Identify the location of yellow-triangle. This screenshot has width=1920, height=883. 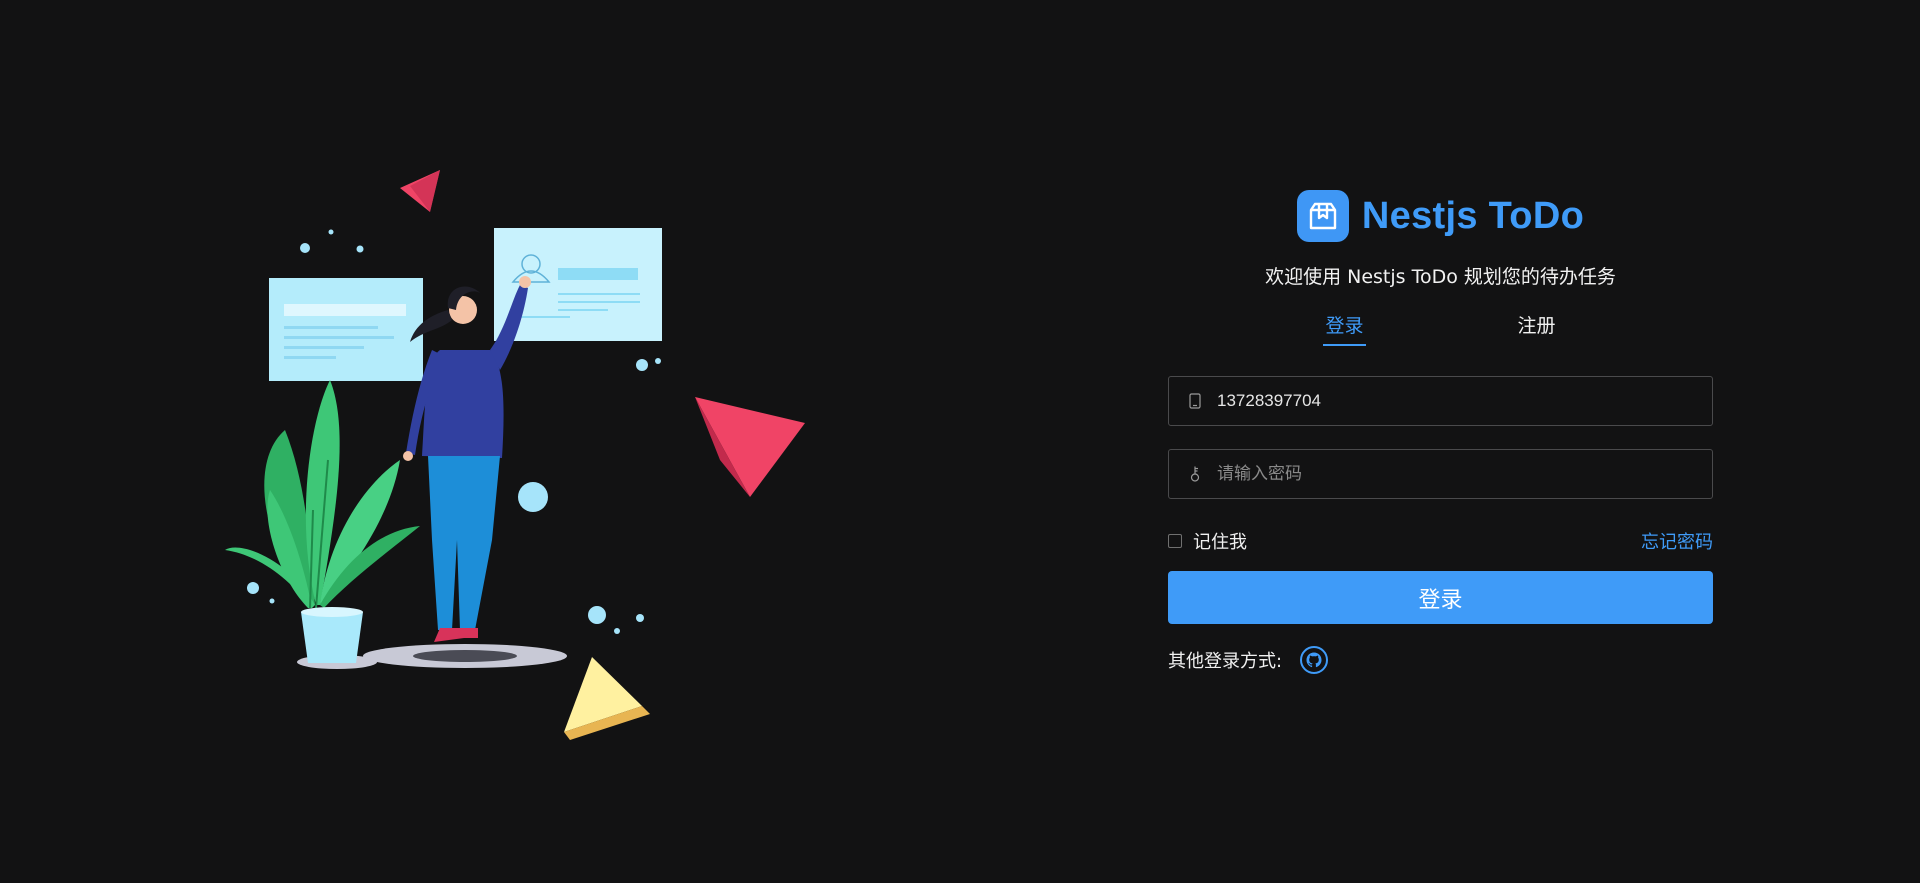
(607, 698).